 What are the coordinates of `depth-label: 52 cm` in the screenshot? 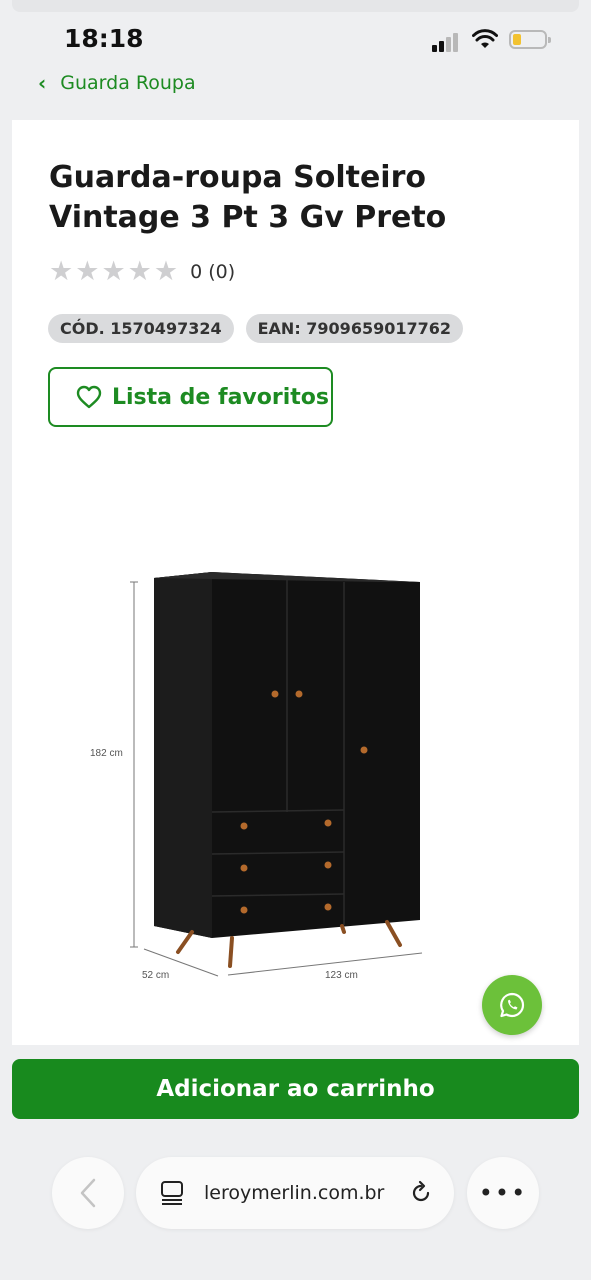 It's located at (155, 975).